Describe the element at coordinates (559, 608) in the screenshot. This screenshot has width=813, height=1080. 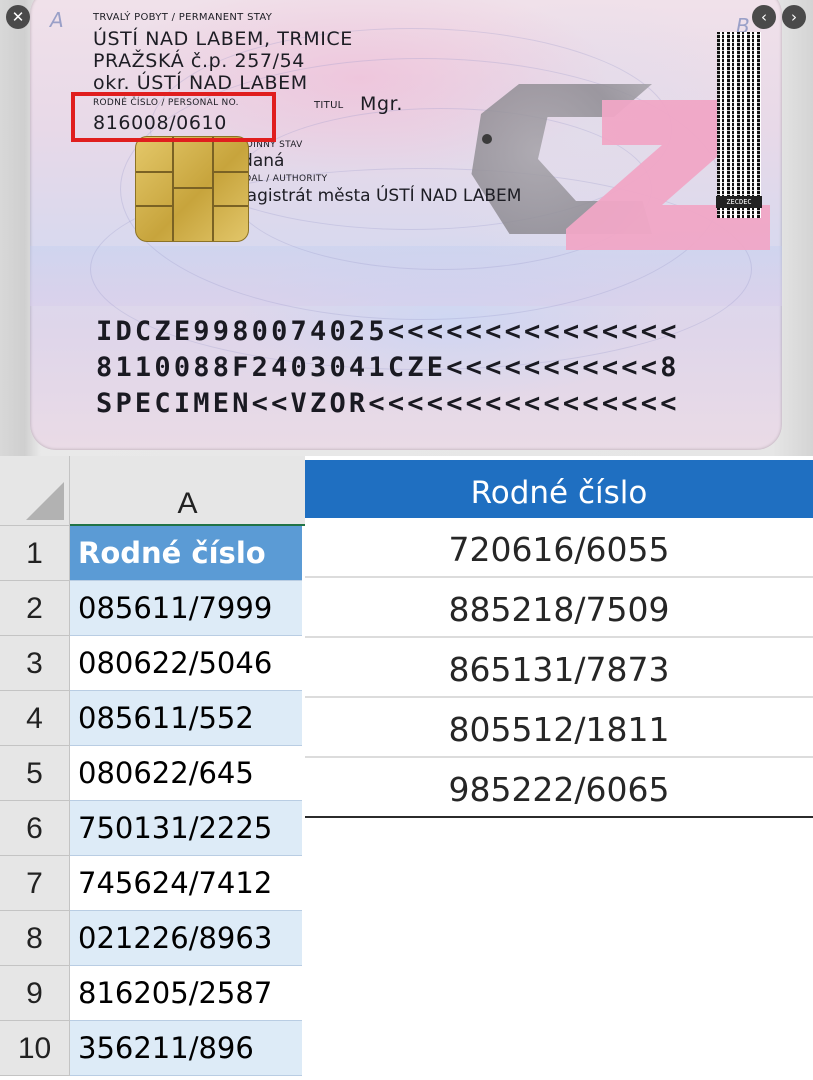
I see `table-row: 885218/7509` at that location.